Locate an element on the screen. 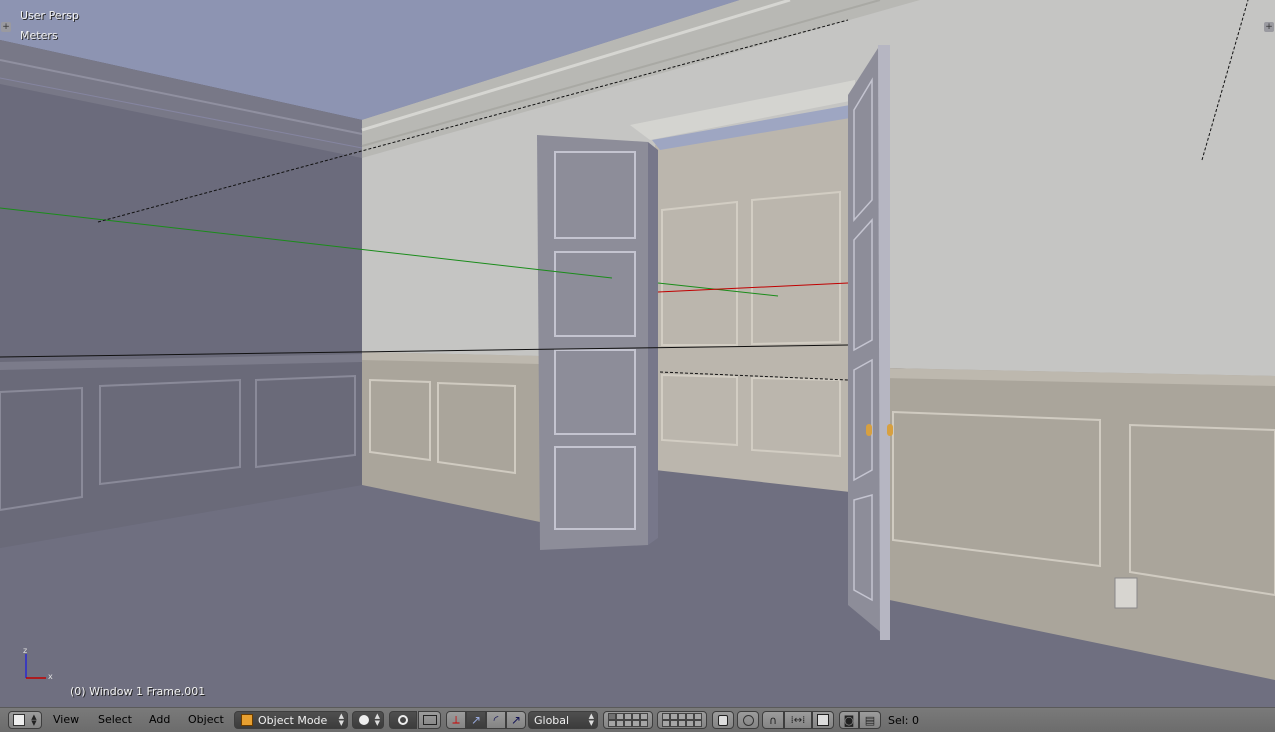 Image resolution: width=1275 pixels, height=732 pixels. mode-label: Object Mode is located at coordinates (293, 720).